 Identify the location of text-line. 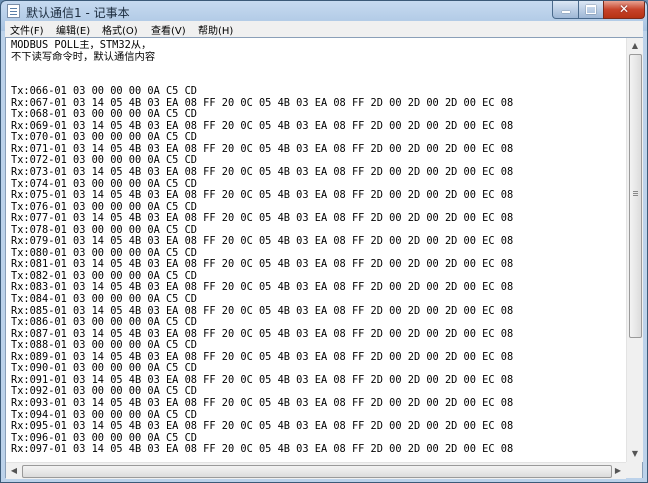
(318, 69).